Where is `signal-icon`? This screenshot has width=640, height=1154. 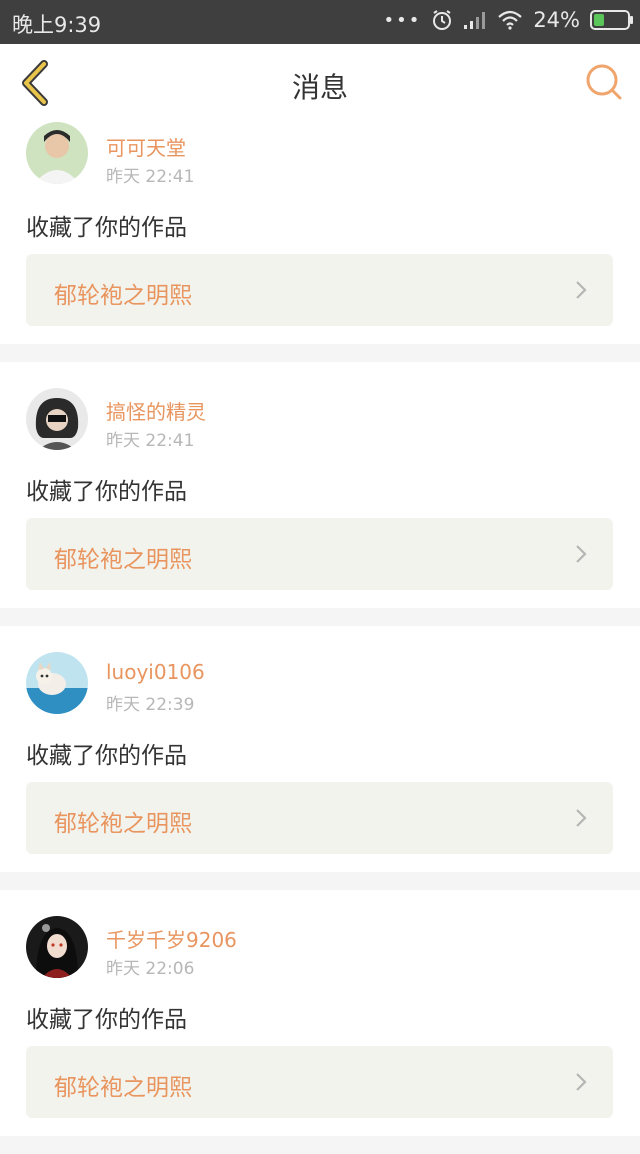 signal-icon is located at coordinates (475, 20).